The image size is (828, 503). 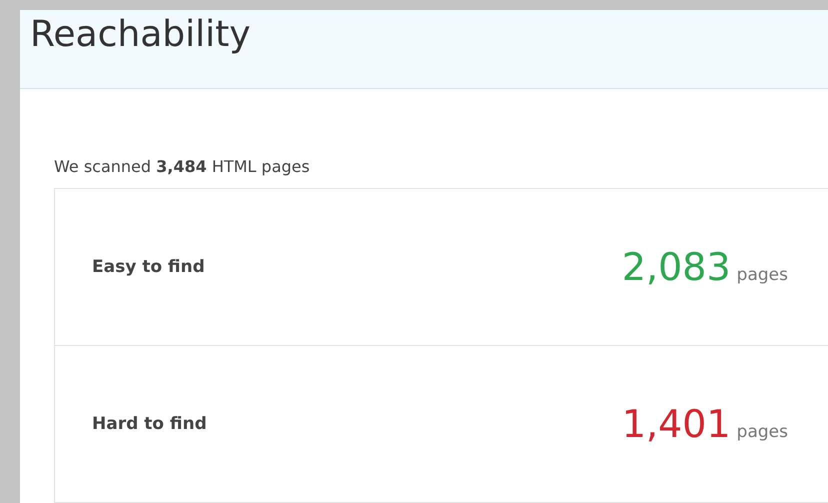 What do you see at coordinates (140, 34) in the screenshot?
I see `panel-title: Reachability` at bounding box center [140, 34].